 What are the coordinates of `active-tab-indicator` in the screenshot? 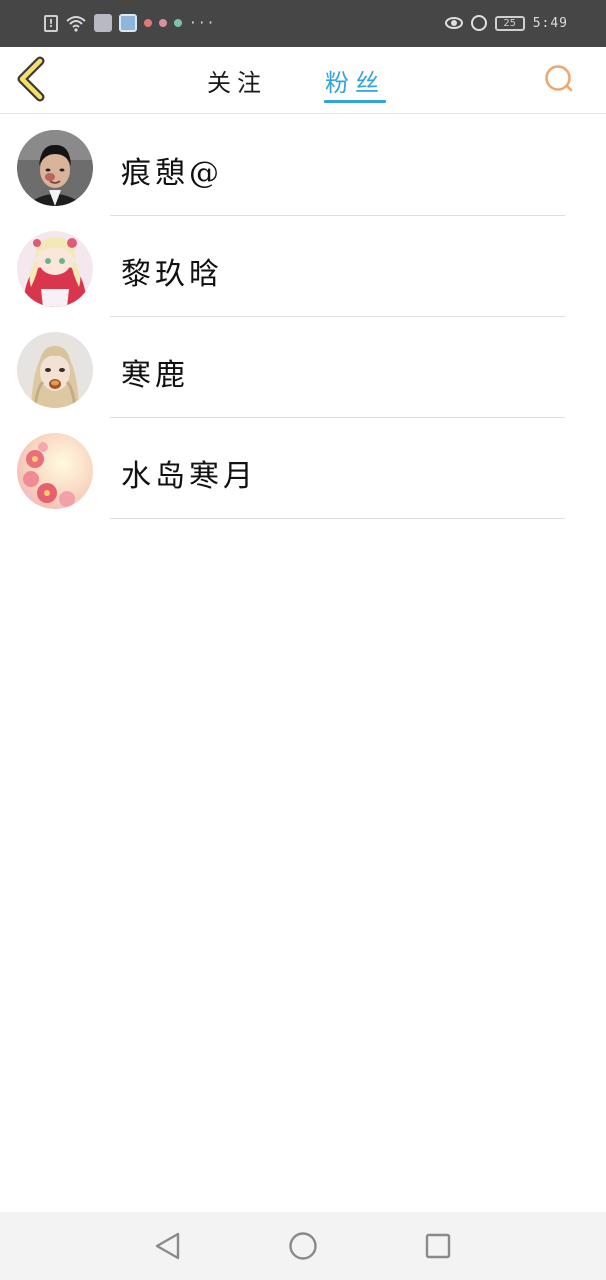 It's located at (355, 101).